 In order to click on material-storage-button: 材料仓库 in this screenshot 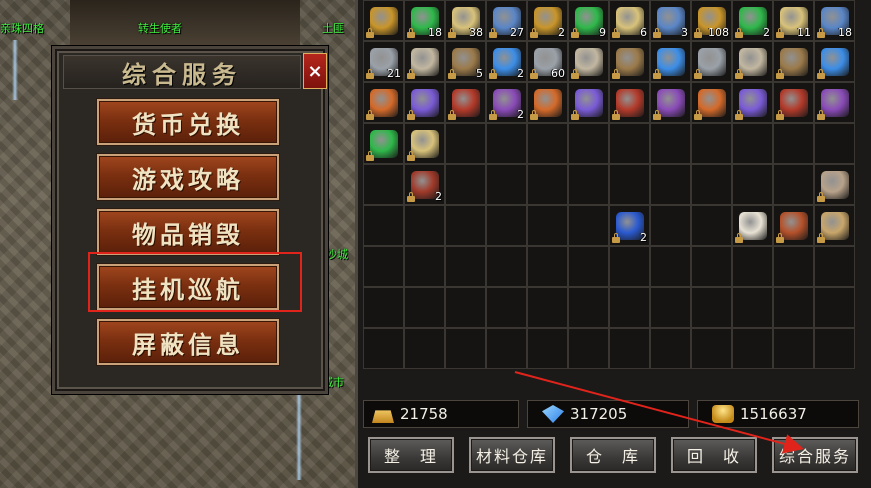, I will do `click(512, 455)`.